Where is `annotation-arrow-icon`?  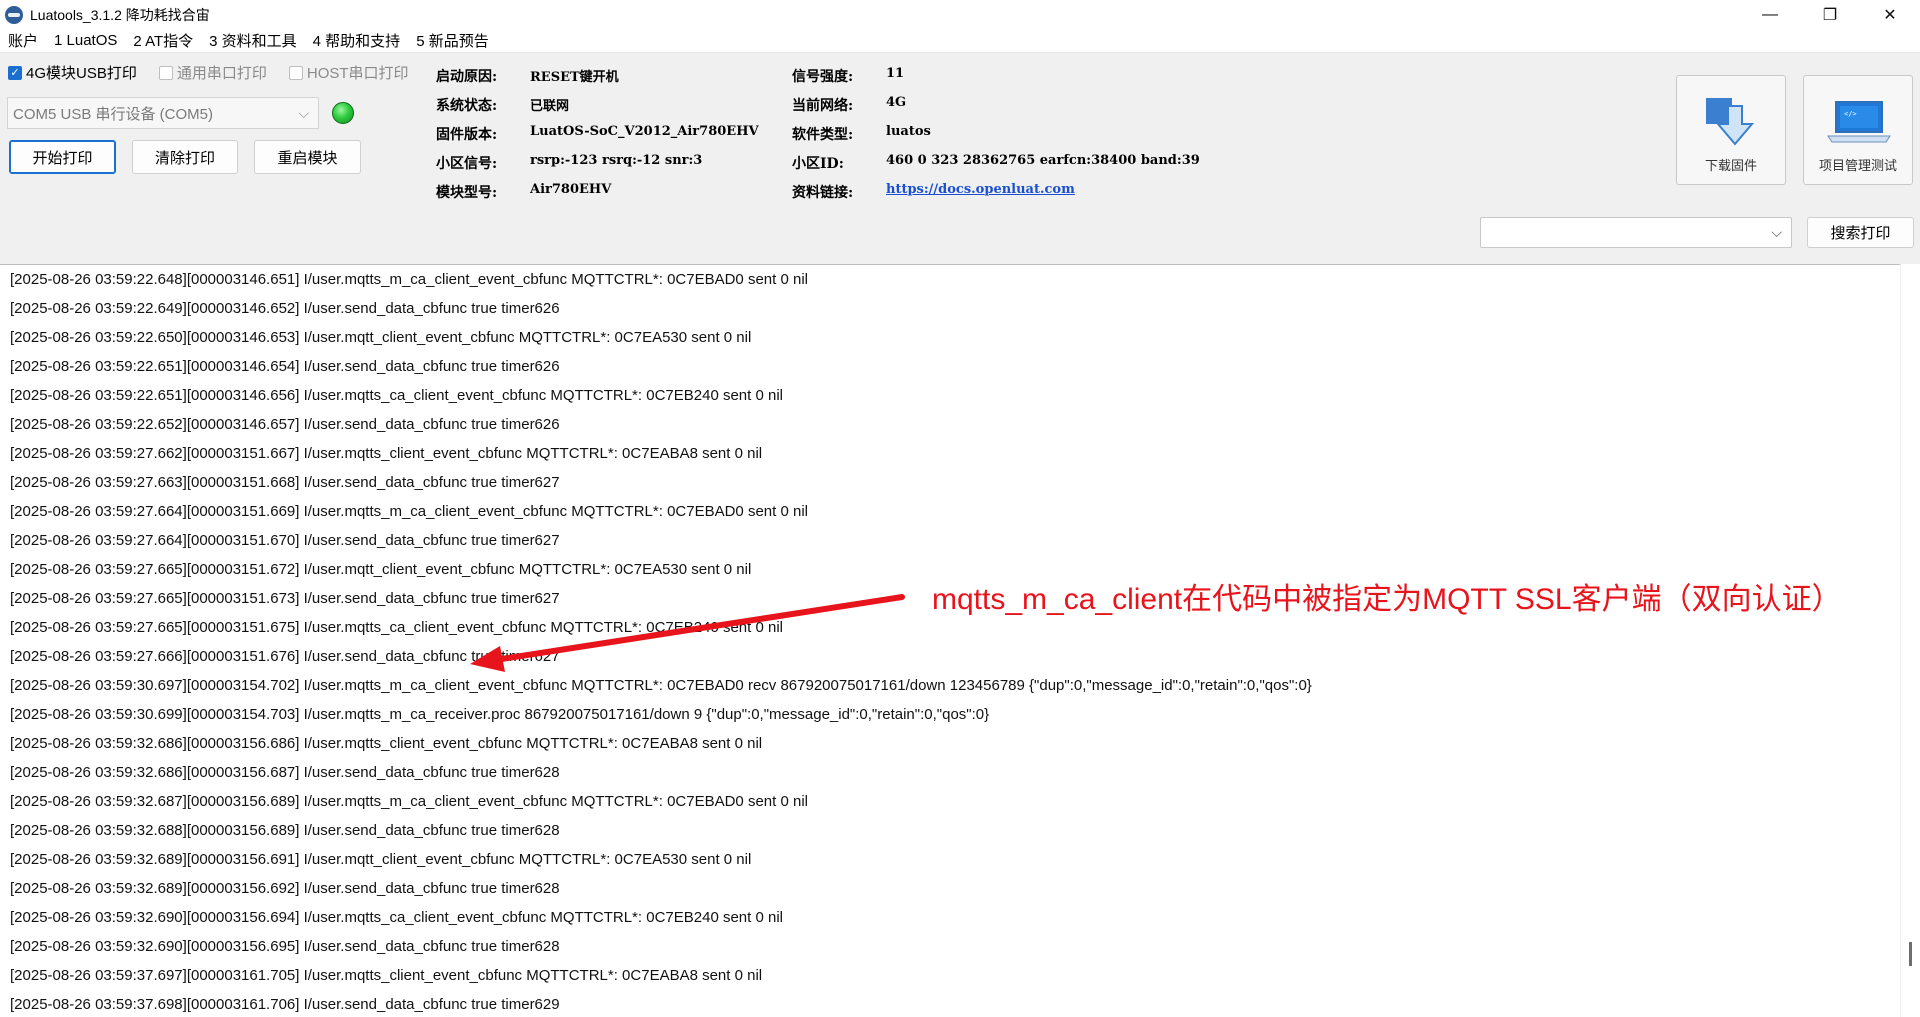 annotation-arrow-icon is located at coordinates (687, 633).